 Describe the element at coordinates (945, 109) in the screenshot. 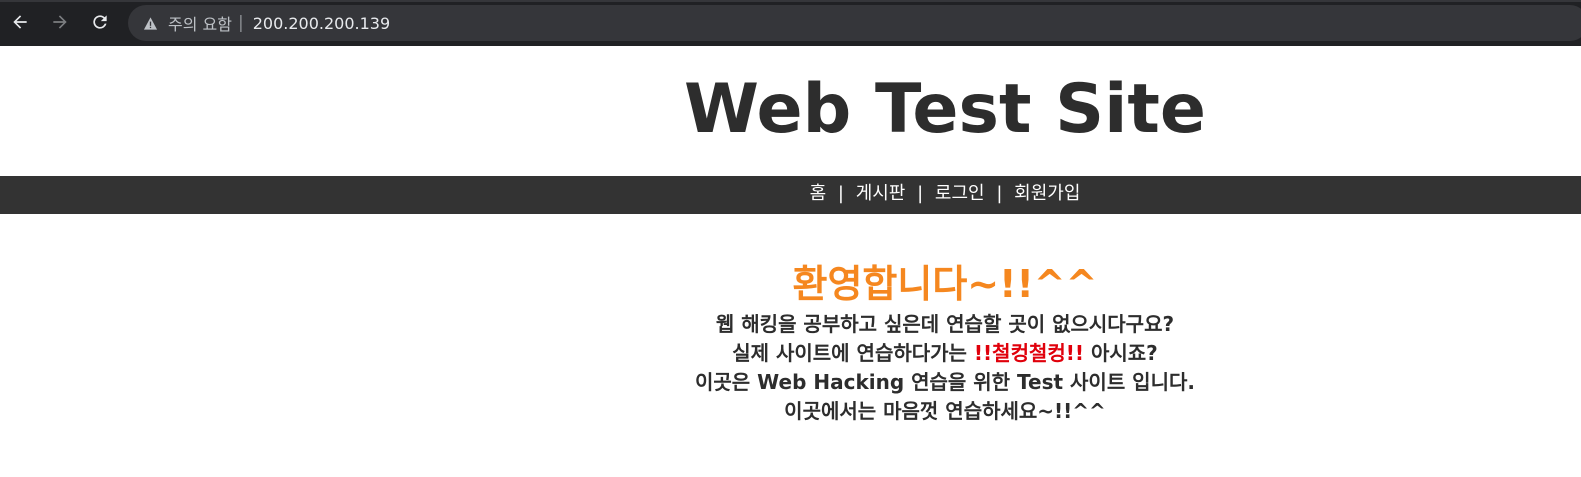

I see `site-title: Web Test Site` at that location.